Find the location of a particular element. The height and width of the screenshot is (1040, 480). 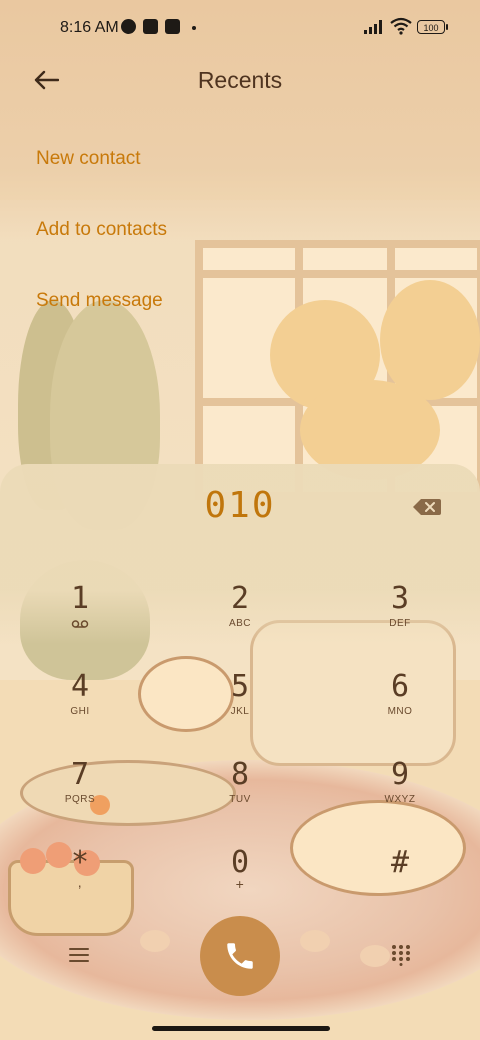

key-digit: 7 is located at coordinates (80, 774).